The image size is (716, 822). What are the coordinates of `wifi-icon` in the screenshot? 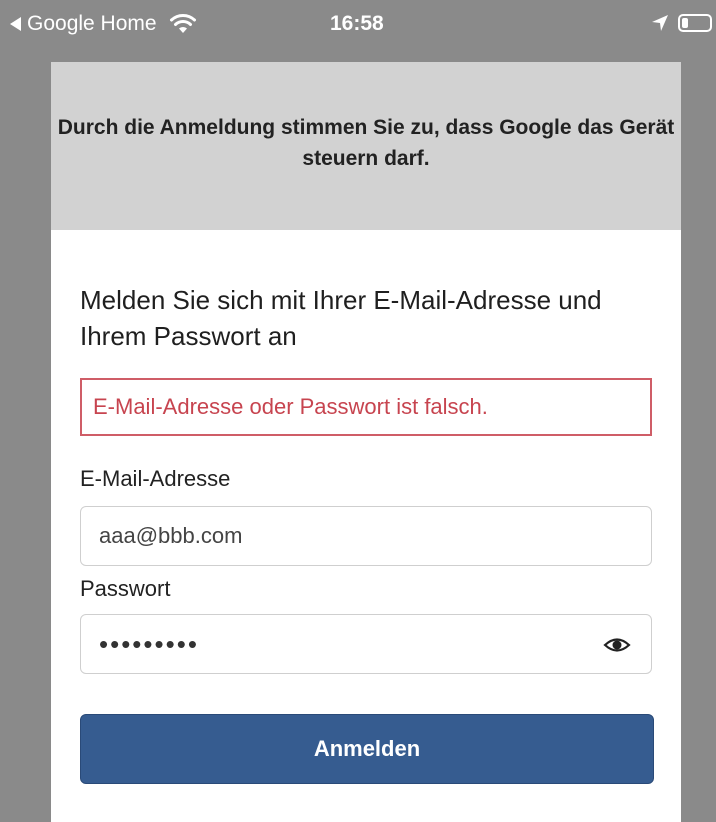 It's located at (182, 23).